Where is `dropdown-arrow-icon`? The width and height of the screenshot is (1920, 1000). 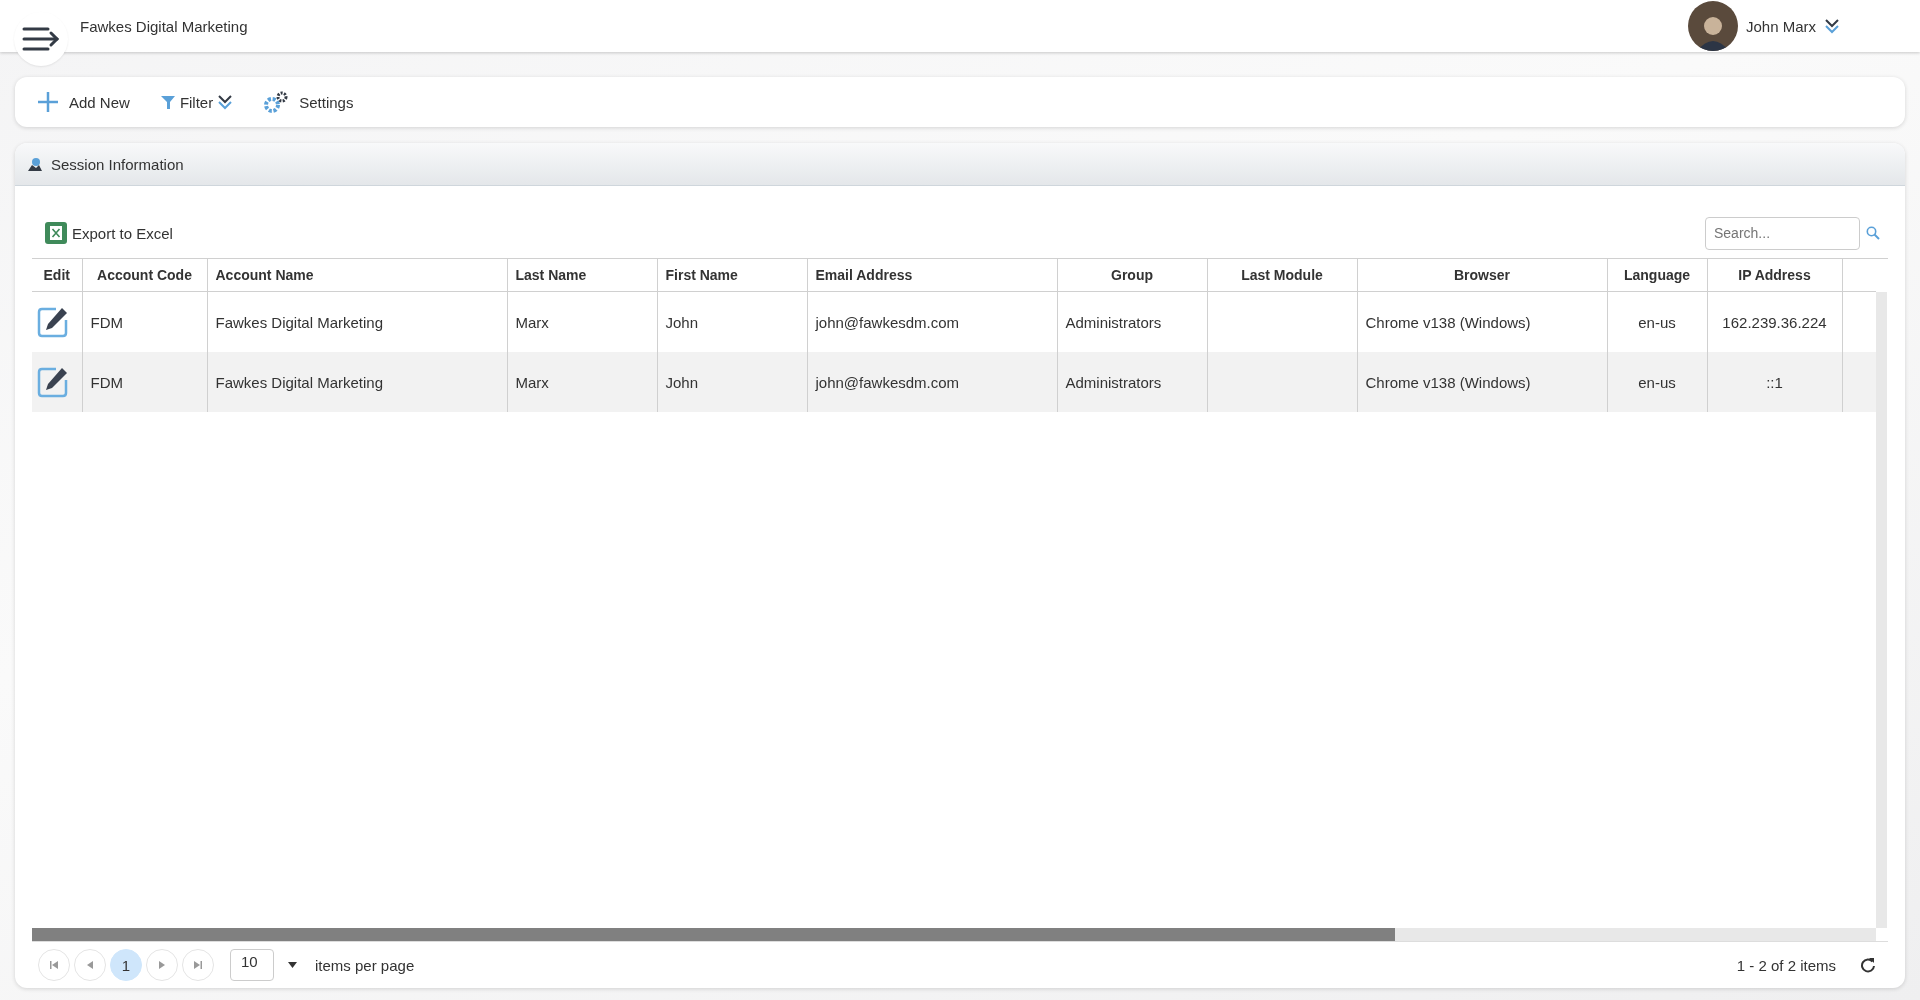 dropdown-arrow-icon is located at coordinates (292, 965).